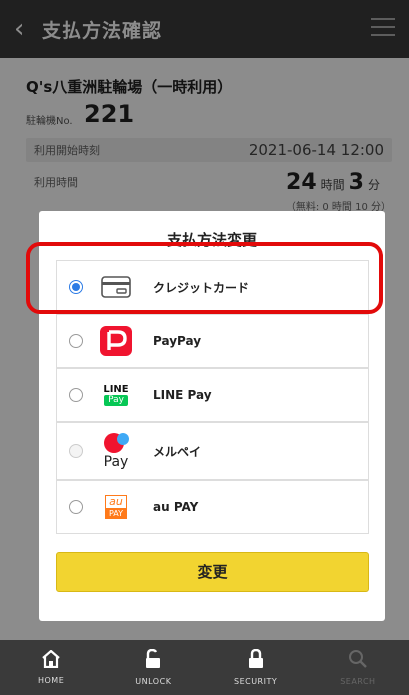 The image size is (409, 695). What do you see at coordinates (116, 502) in the screenshot?
I see `au-pay-icon-text: au` at bounding box center [116, 502].